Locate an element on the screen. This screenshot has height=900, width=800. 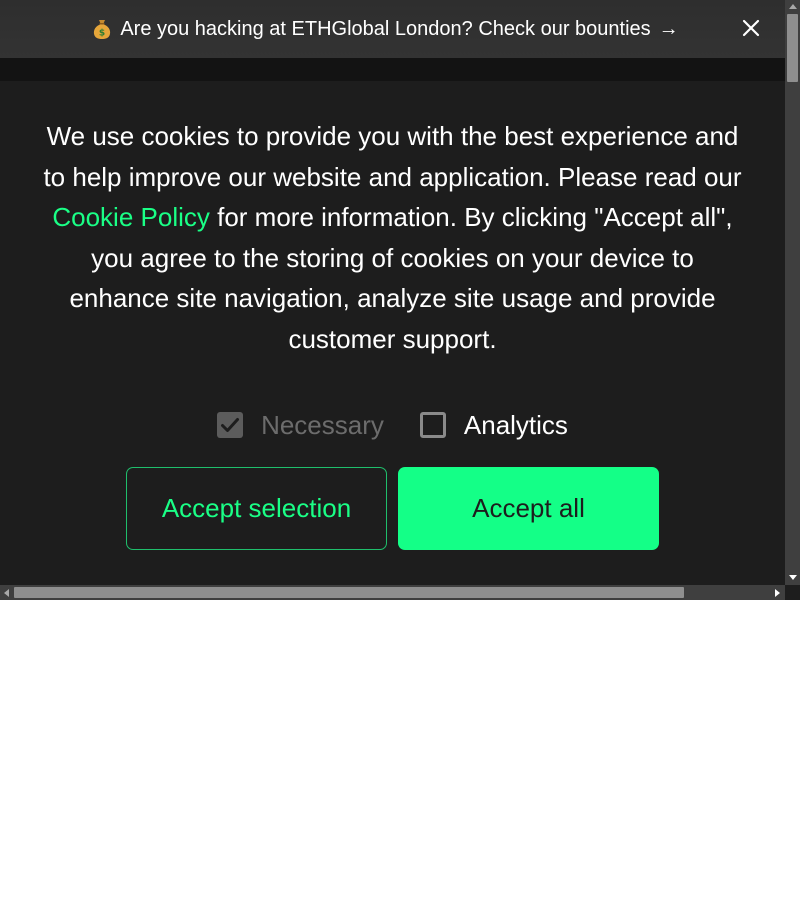
arrow-right-icon: → is located at coordinates (668, 28).